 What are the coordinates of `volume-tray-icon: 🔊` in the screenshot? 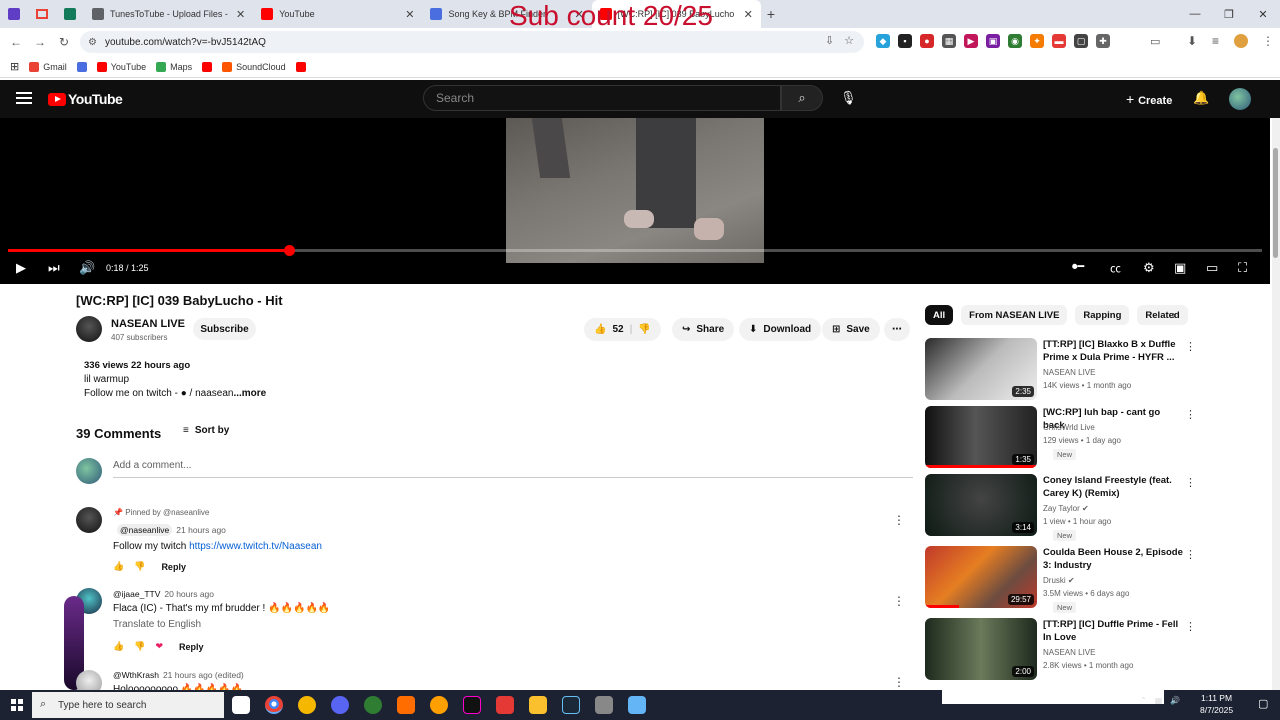 It's located at (1175, 700).